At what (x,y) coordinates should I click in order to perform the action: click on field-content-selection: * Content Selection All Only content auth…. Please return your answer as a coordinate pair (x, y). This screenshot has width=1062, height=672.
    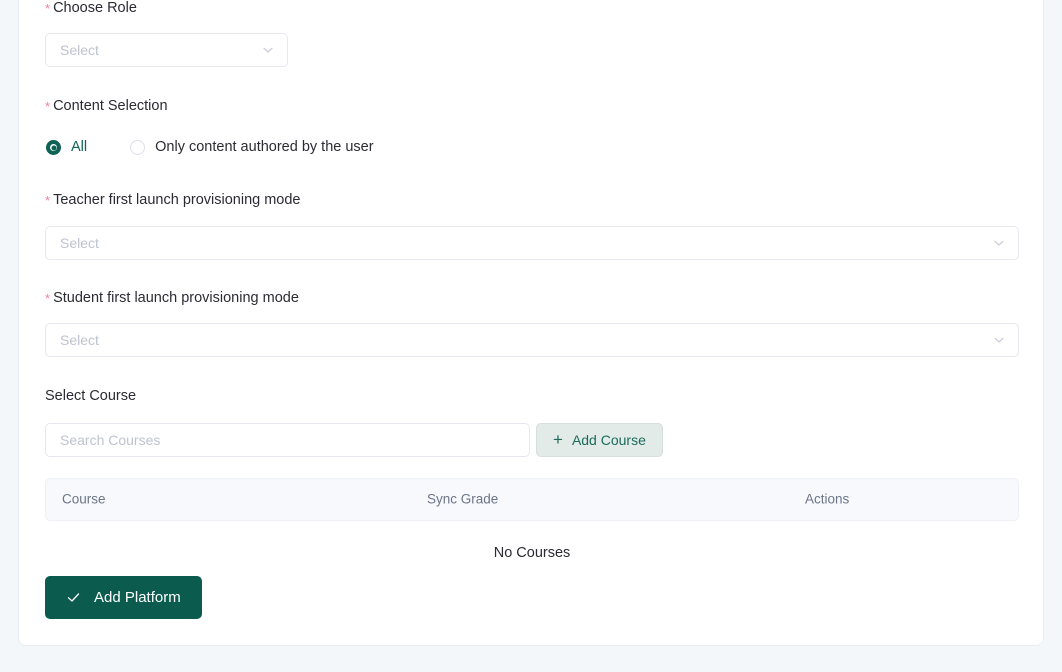
    Looking at the image, I should click on (532, 126).